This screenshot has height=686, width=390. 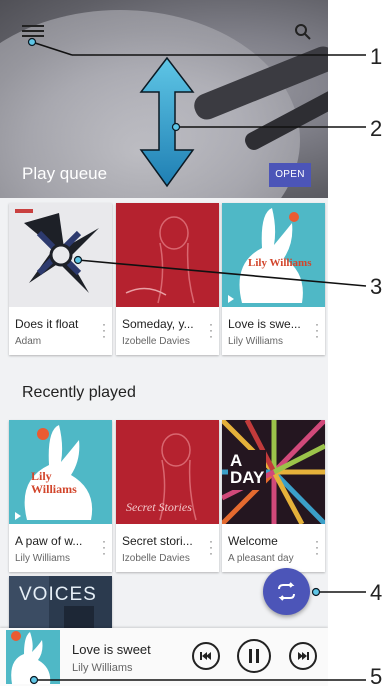 What do you see at coordinates (253, 541) in the screenshot?
I see `card-title: Welcome` at bounding box center [253, 541].